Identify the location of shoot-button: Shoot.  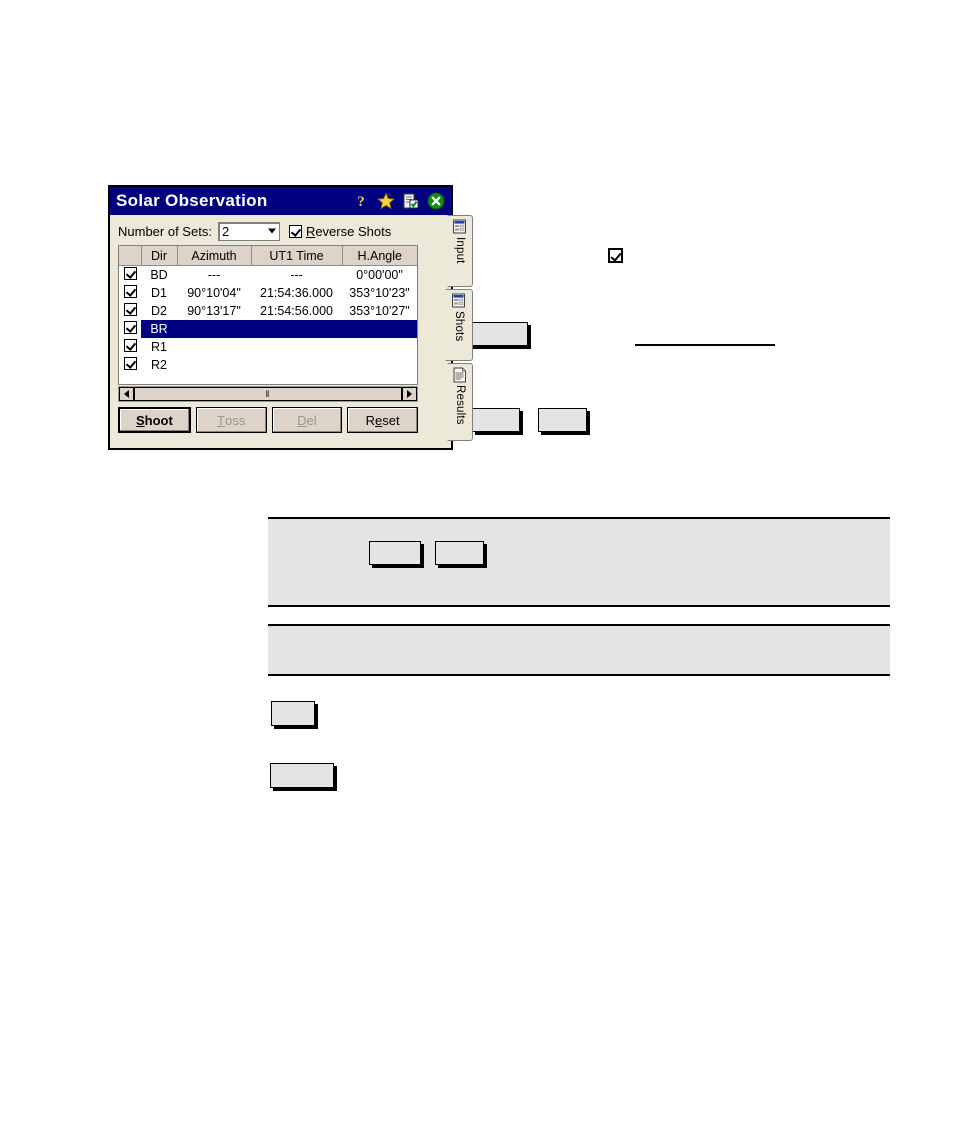
(154, 420).